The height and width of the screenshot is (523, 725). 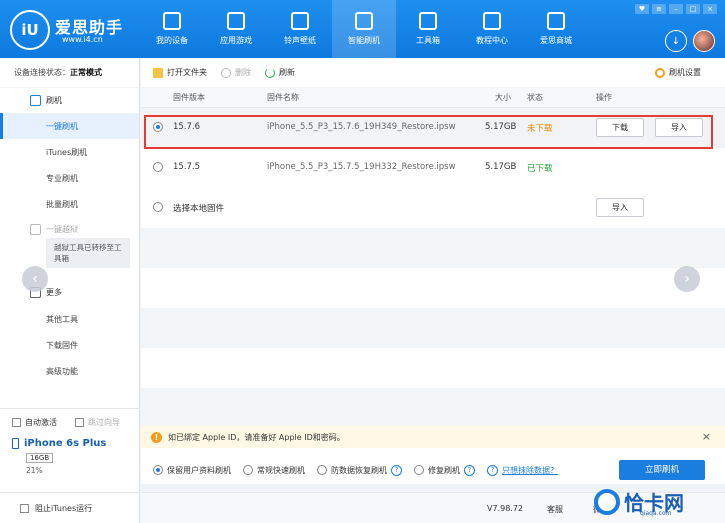 What do you see at coordinates (676, 41) in the screenshot?
I see `download-icon: ↓` at bounding box center [676, 41].